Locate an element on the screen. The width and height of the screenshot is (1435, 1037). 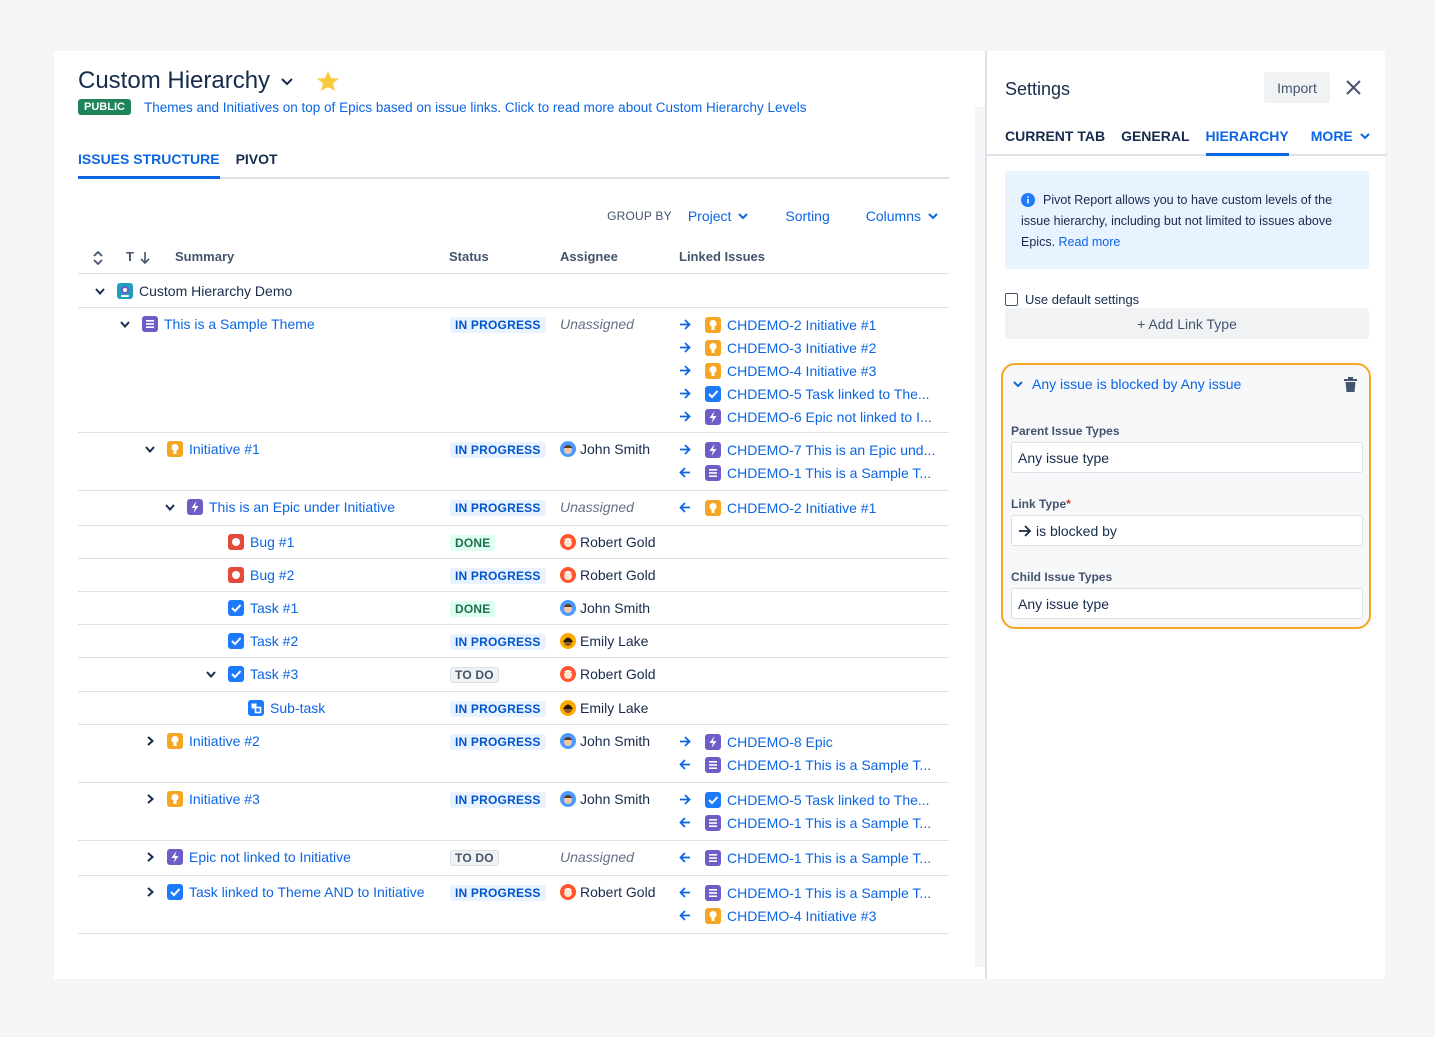
summary-column-header: Summary is located at coordinates (204, 256).